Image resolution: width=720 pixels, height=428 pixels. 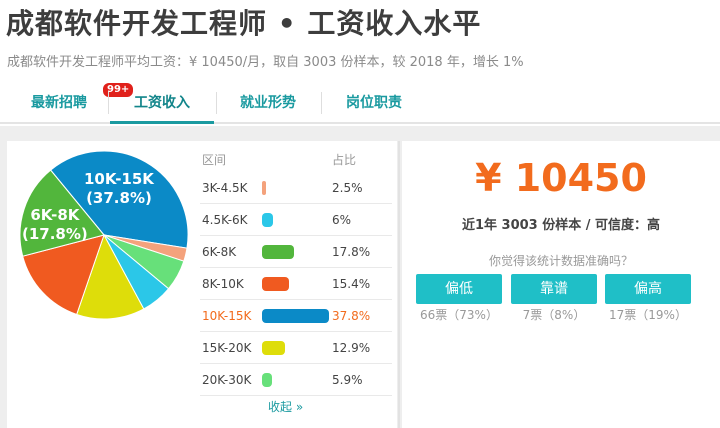 What do you see at coordinates (214, 160) in the screenshot?
I see `column-header-range: 区间` at bounding box center [214, 160].